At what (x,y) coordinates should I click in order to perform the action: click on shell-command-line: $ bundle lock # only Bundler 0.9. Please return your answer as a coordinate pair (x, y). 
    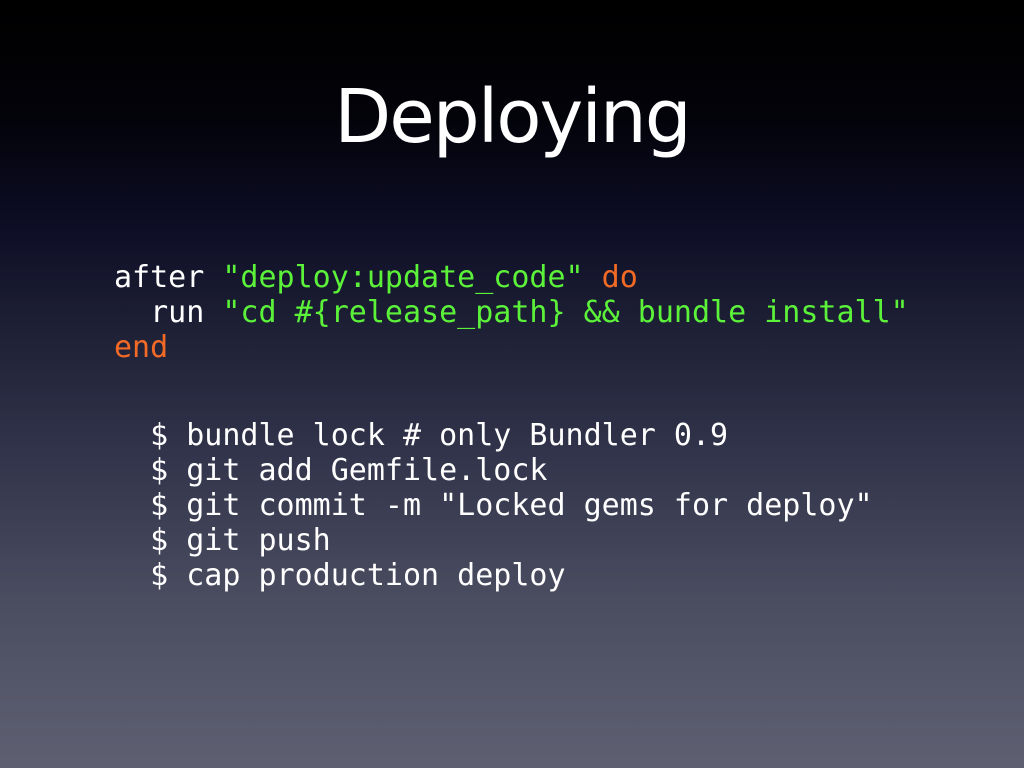
    Looking at the image, I should click on (493, 435).